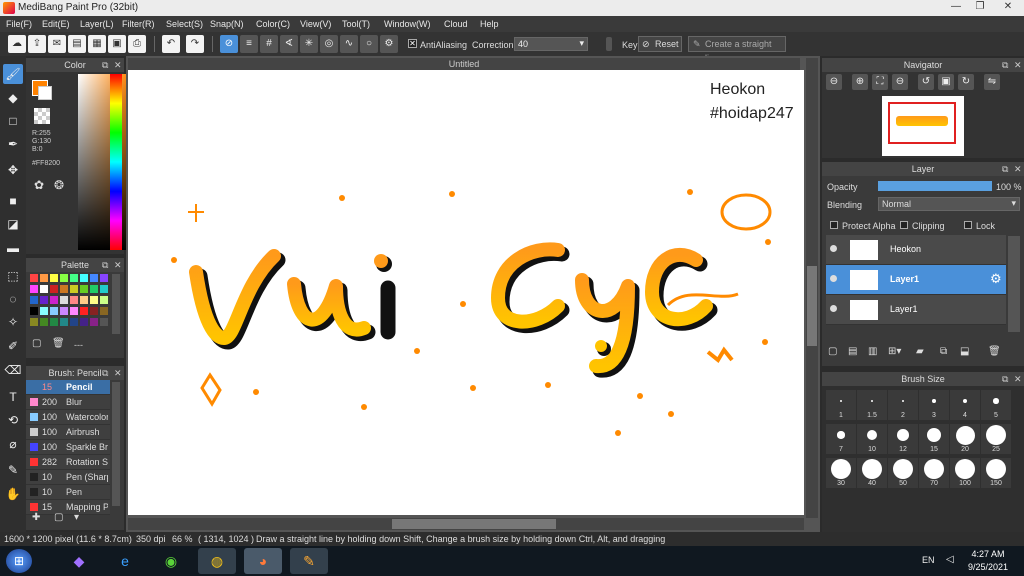  I want to click on rotate-right-icon: ↻, so click(966, 82).